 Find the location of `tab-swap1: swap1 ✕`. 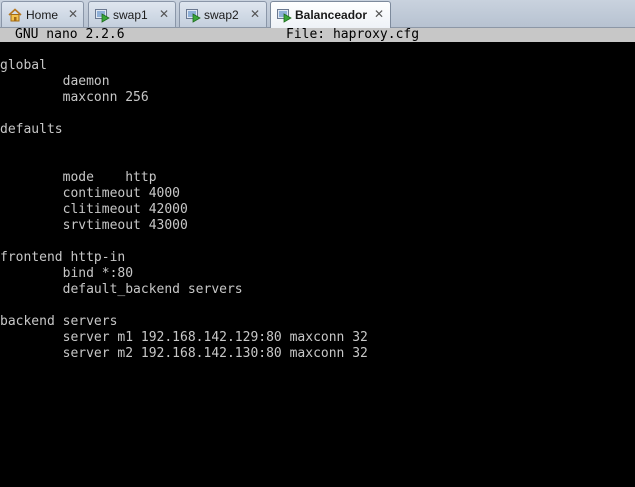

tab-swap1: swap1 ✕ is located at coordinates (132, 14).